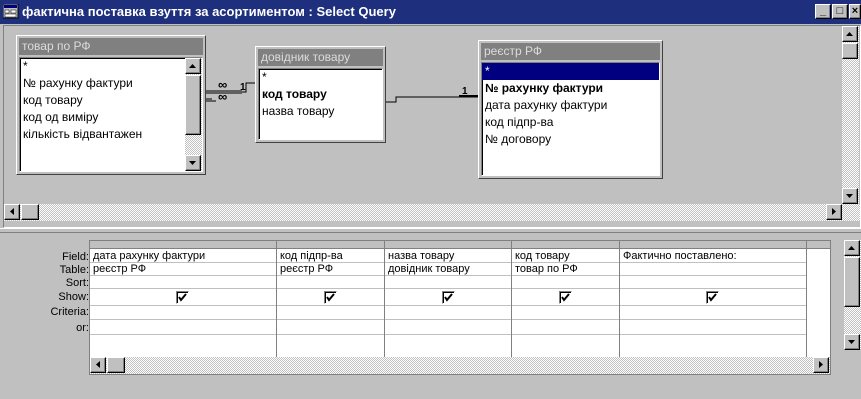 This screenshot has height=399, width=861. What do you see at coordinates (430, 230) in the screenshot?
I see `pane-splitter` at bounding box center [430, 230].